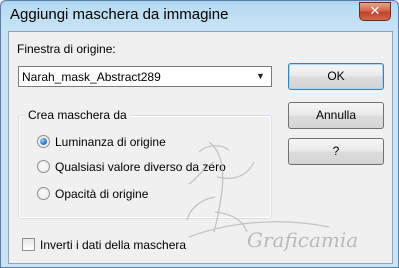 The height and width of the screenshot is (268, 399). I want to click on close-icon: ✕, so click(375, 11).